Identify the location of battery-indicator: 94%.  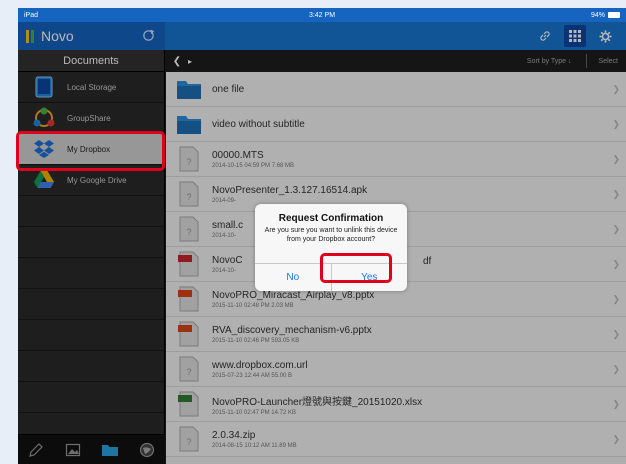
(605, 15).